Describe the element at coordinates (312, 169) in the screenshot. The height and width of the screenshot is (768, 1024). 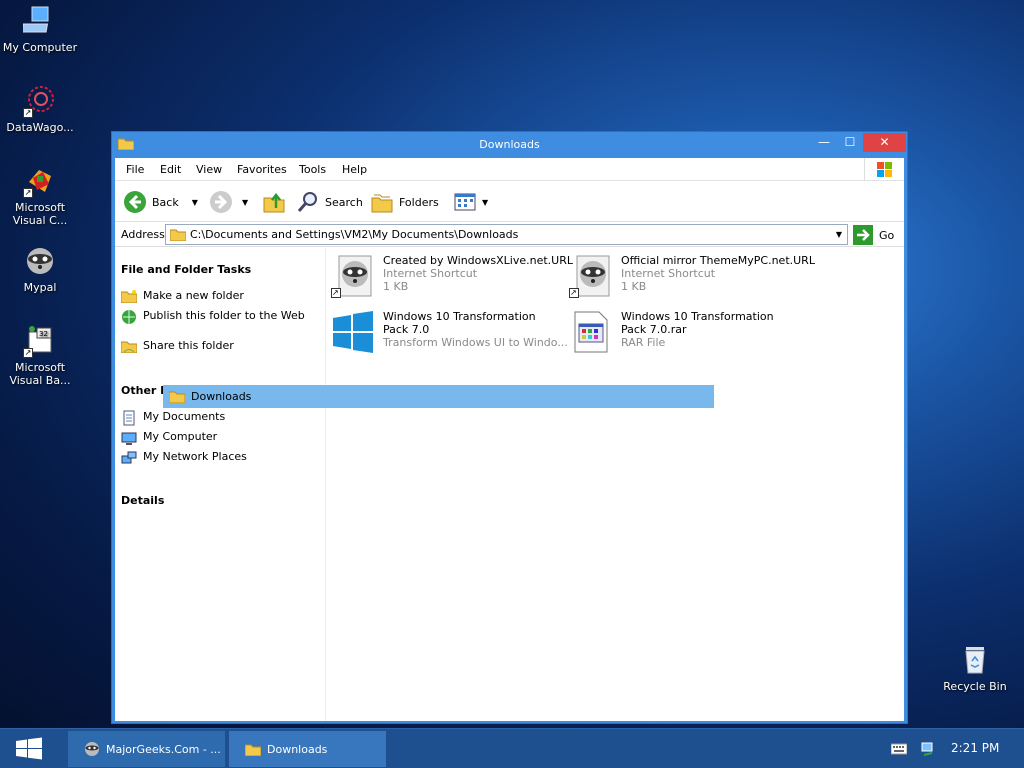
I see `menu-tools: Tools` at that location.